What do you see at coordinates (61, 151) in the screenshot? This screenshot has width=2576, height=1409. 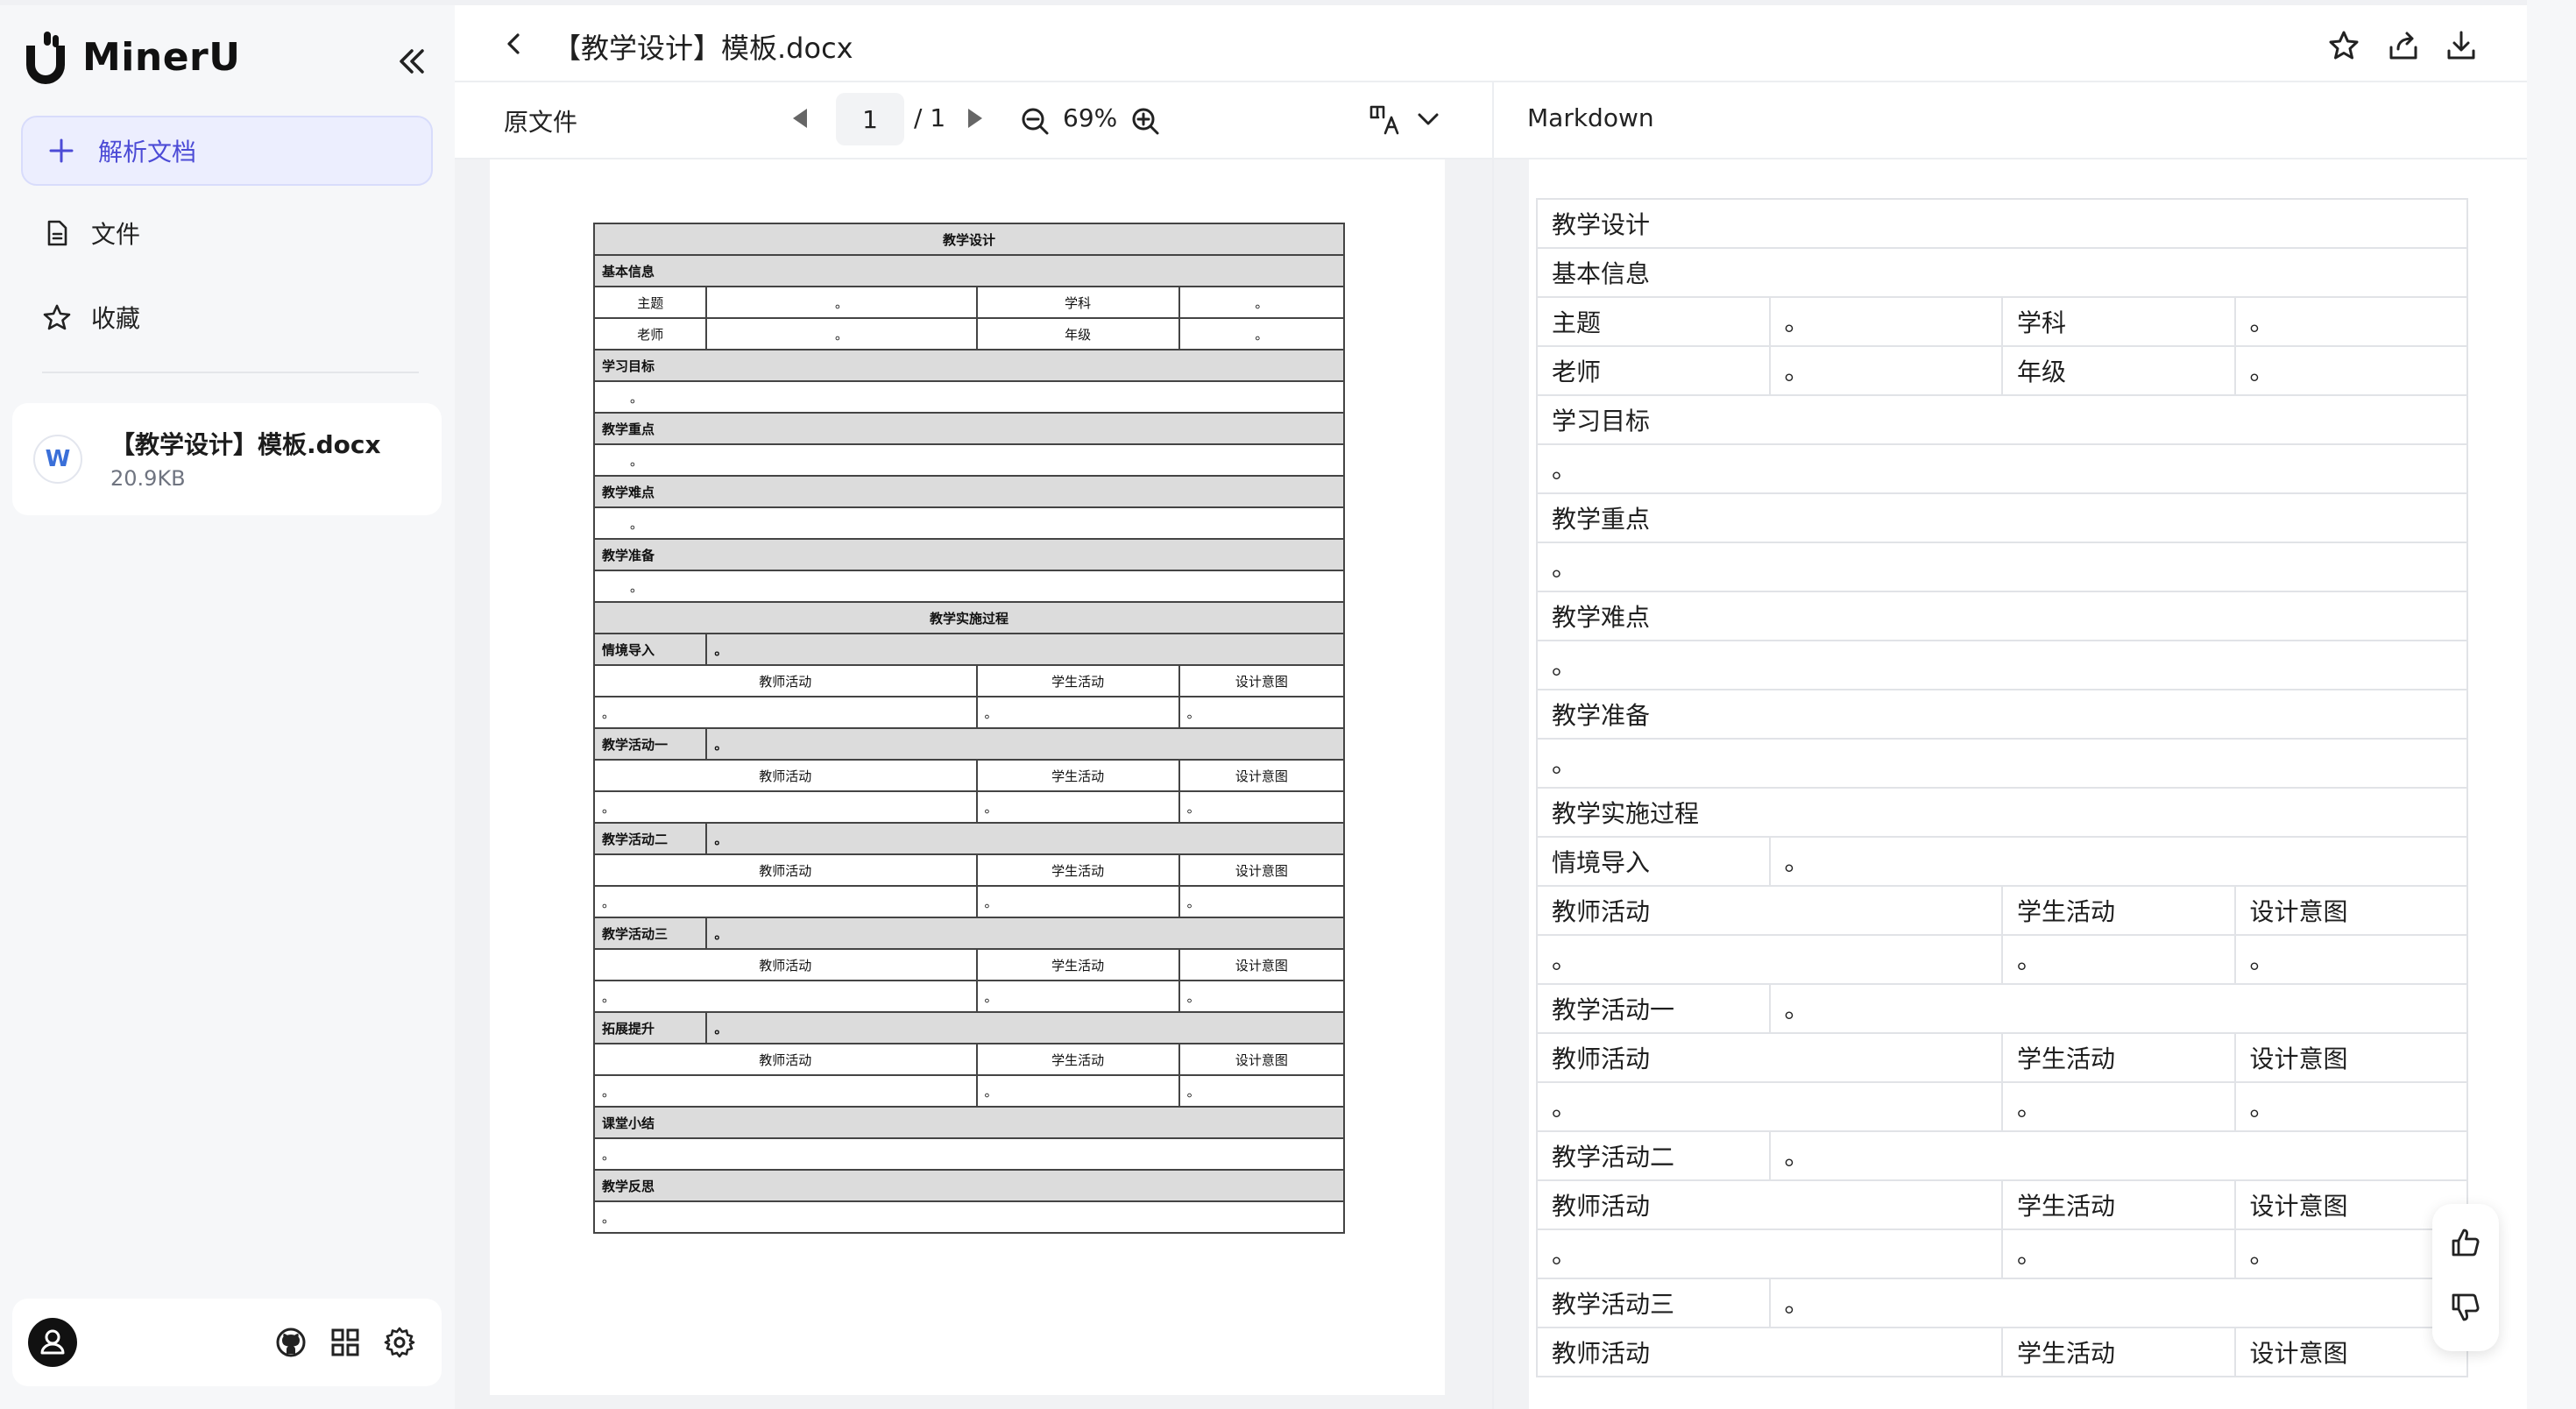 I see `plus-icon` at bounding box center [61, 151].